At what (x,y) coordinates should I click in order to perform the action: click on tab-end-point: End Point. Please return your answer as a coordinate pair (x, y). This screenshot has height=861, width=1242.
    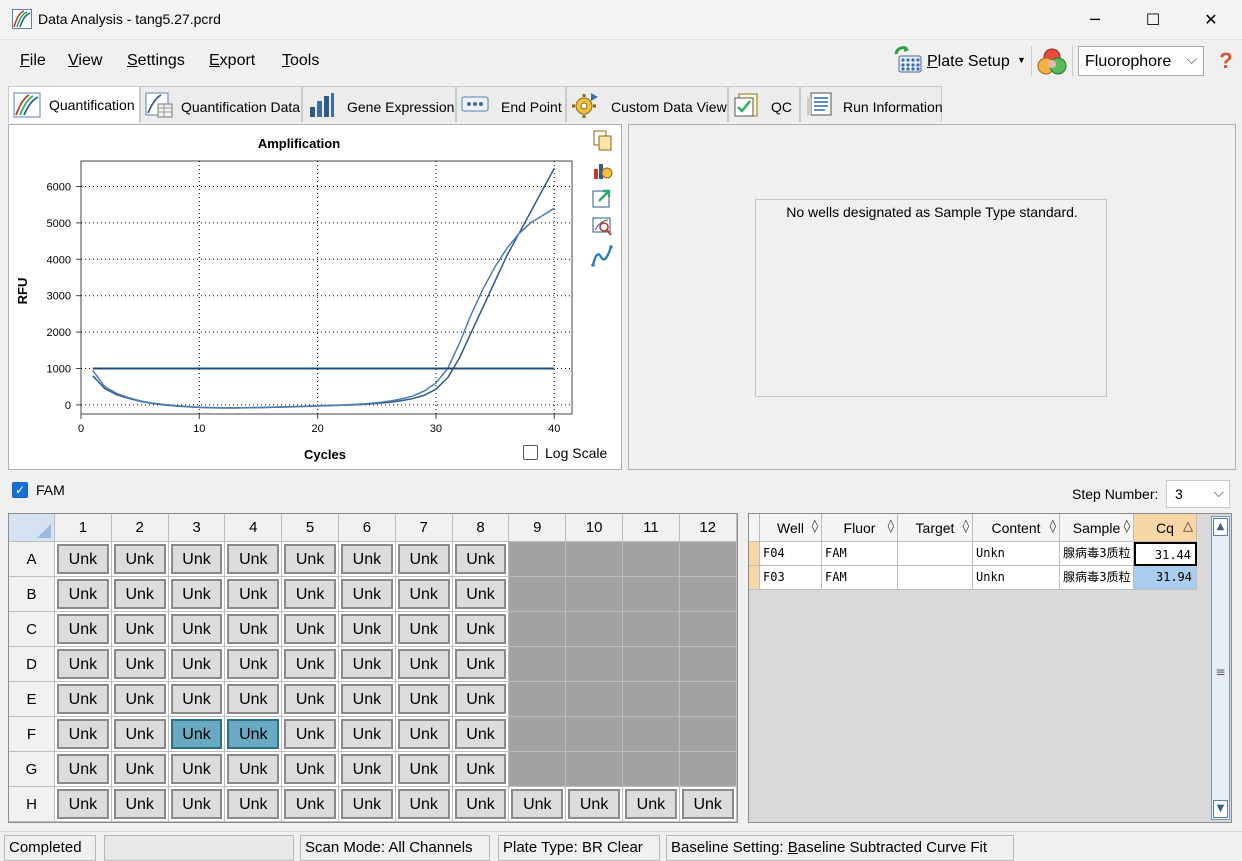
    Looking at the image, I should click on (511, 104).